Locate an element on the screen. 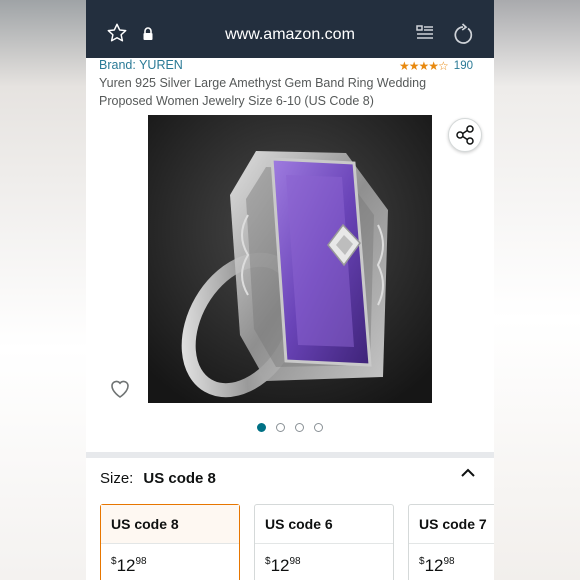  chevron-up-icon is located at coordinates (468, 473).